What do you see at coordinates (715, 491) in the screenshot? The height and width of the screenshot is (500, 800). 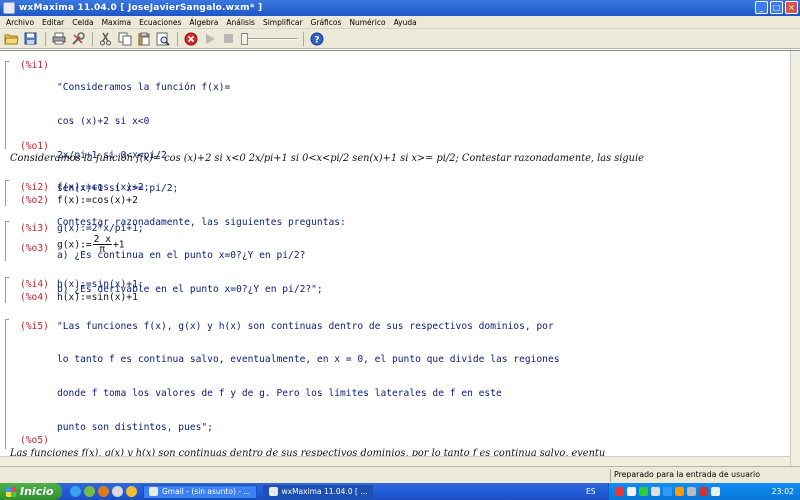 I see `volume-icon` at bounding box center [715, 491].